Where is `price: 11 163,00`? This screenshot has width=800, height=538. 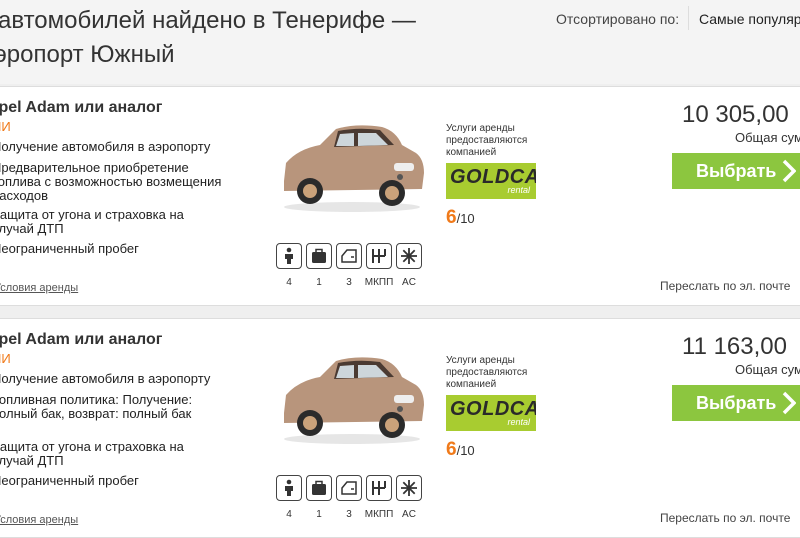
price: 11 163,00 is located at coordinates (734, 346).